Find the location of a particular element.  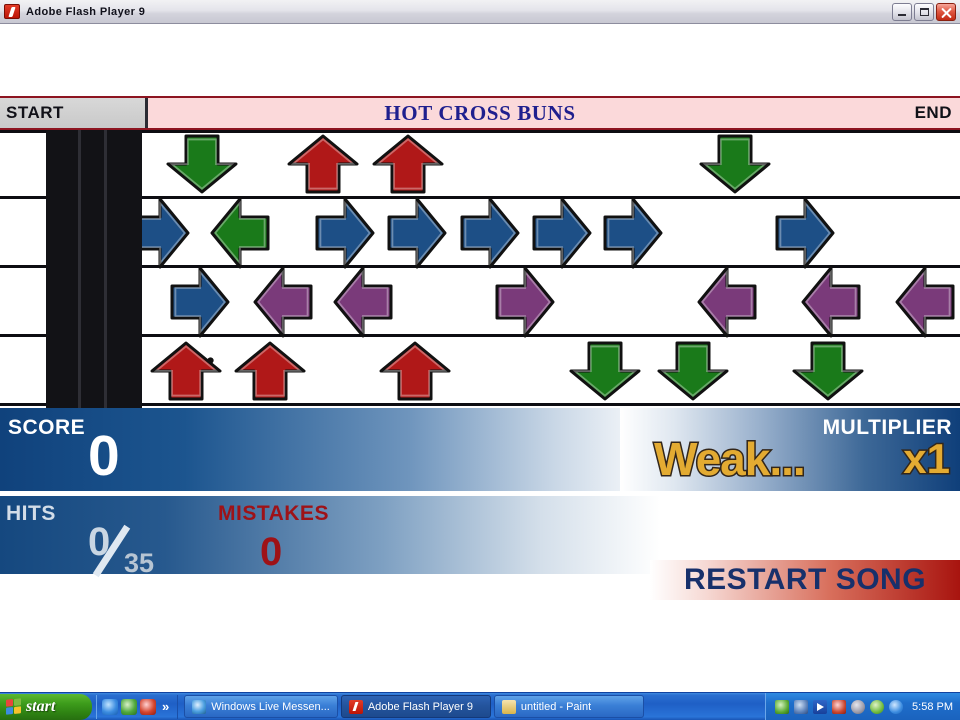

shield-icon is located at coordinates (858, 706).